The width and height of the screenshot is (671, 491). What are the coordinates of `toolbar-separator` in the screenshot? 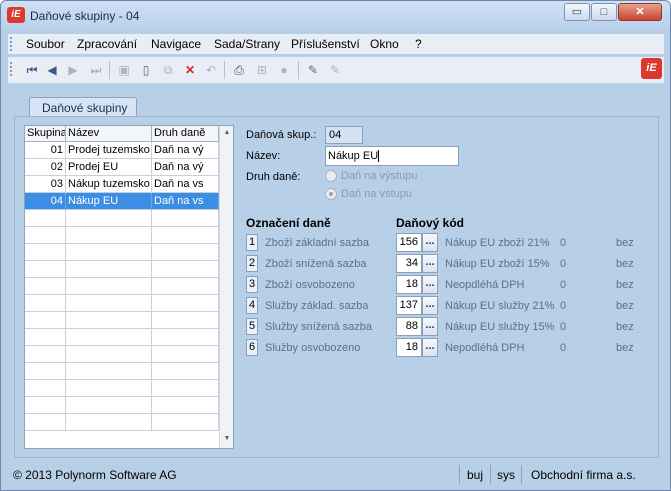 It's located at (109, 70).